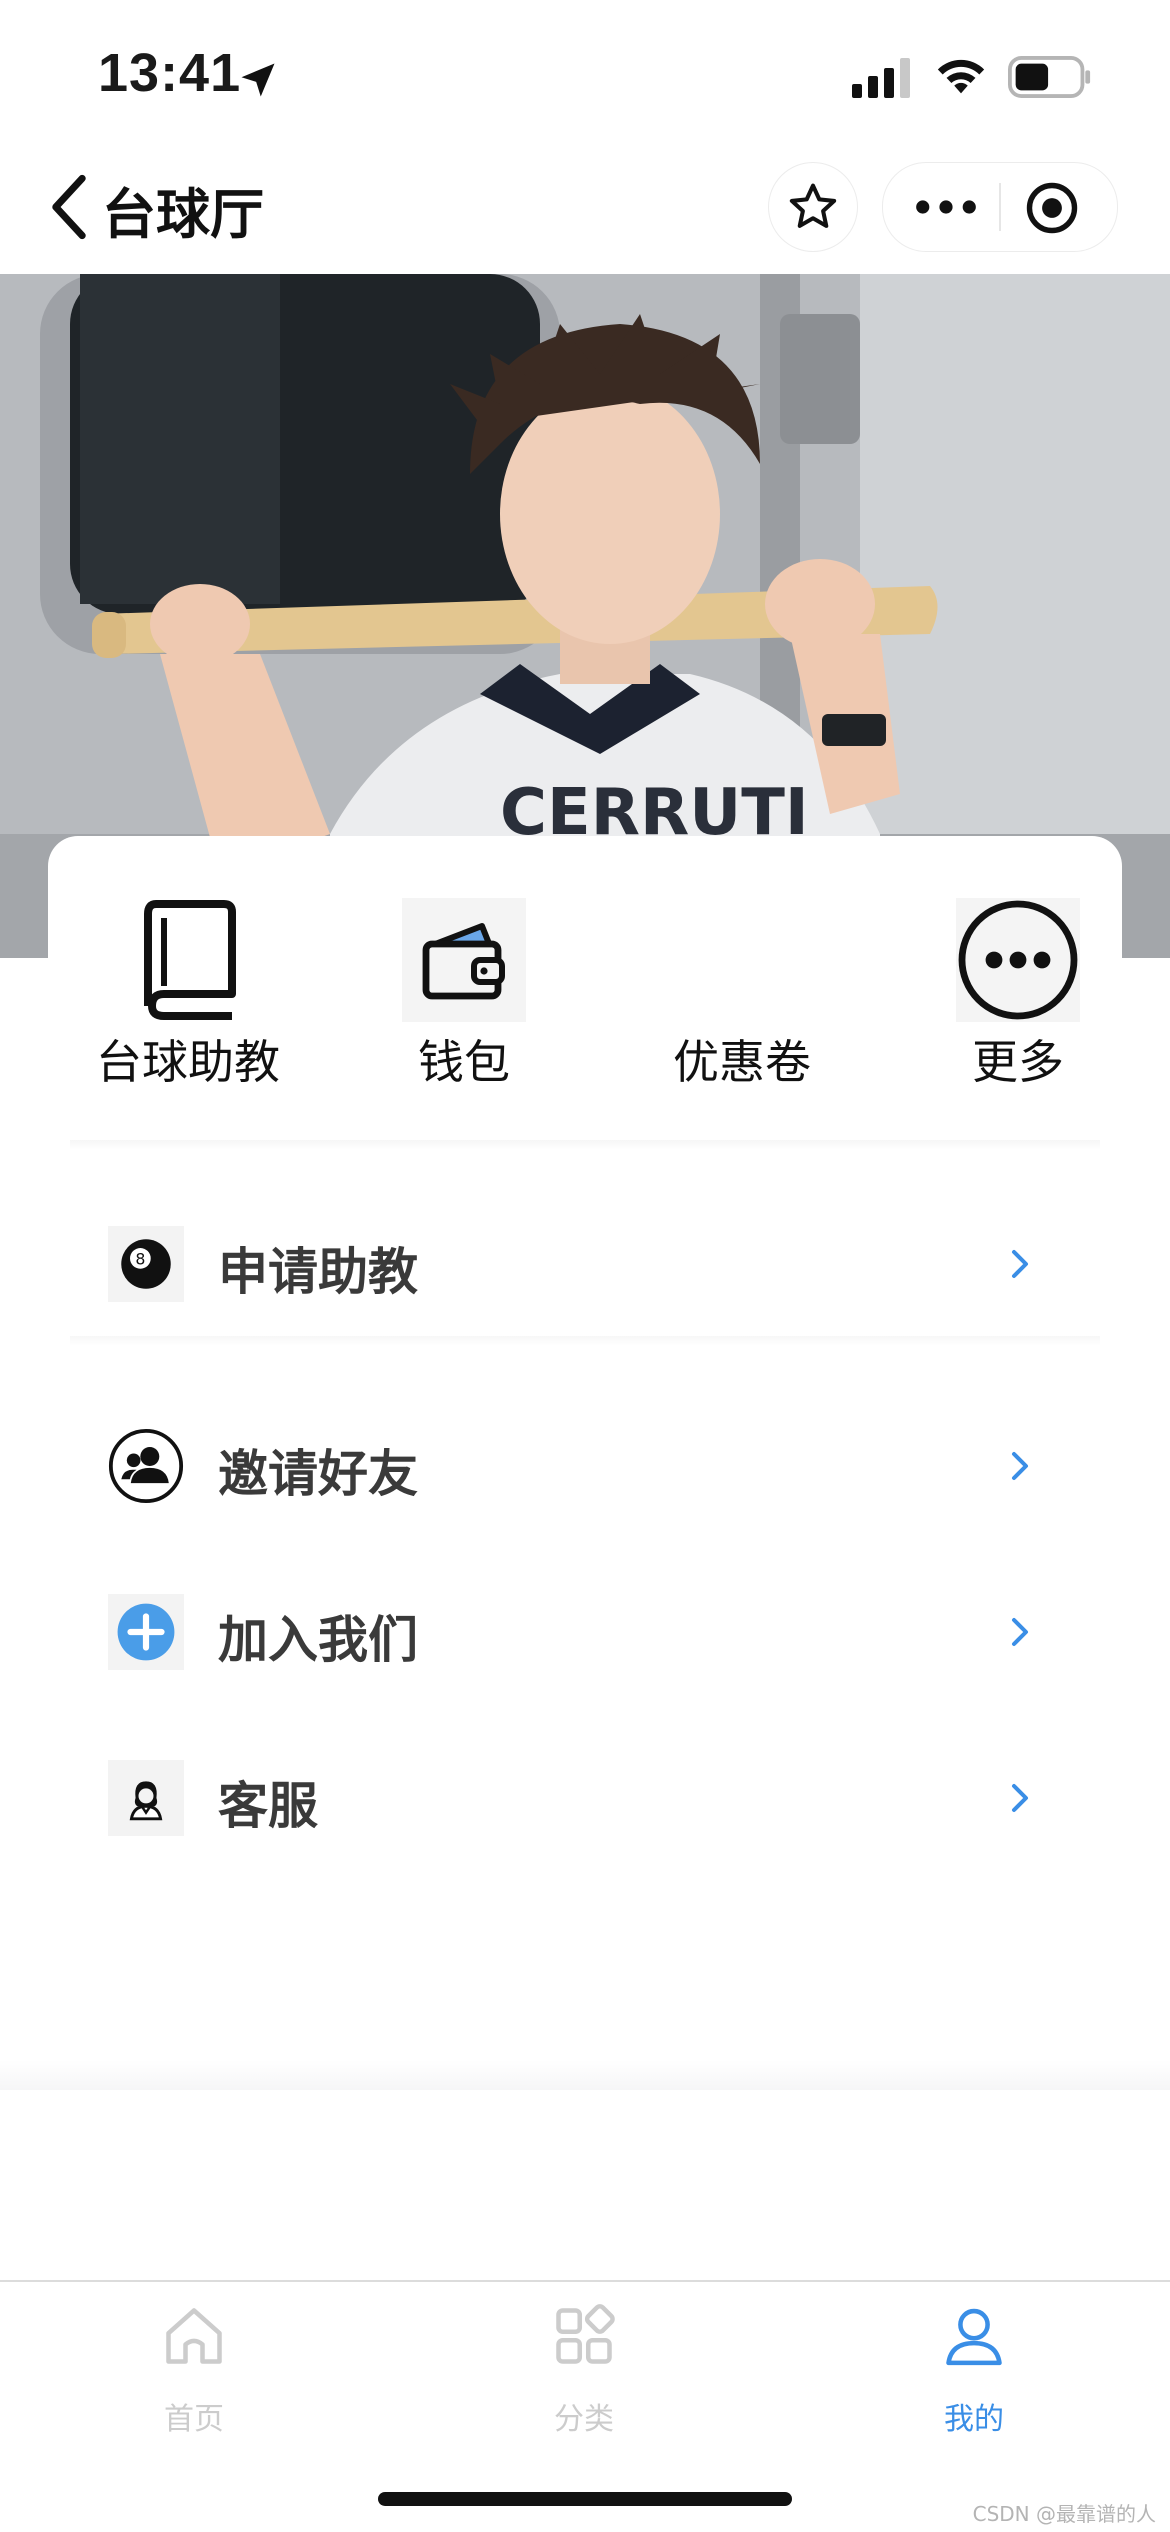 This screenshot has width=1170, height=2532. What do you see at coordinates (742, 998) in the screenshot?
I see `quick-item-coupon: 优惠卷` at bounding box center [742, 998].